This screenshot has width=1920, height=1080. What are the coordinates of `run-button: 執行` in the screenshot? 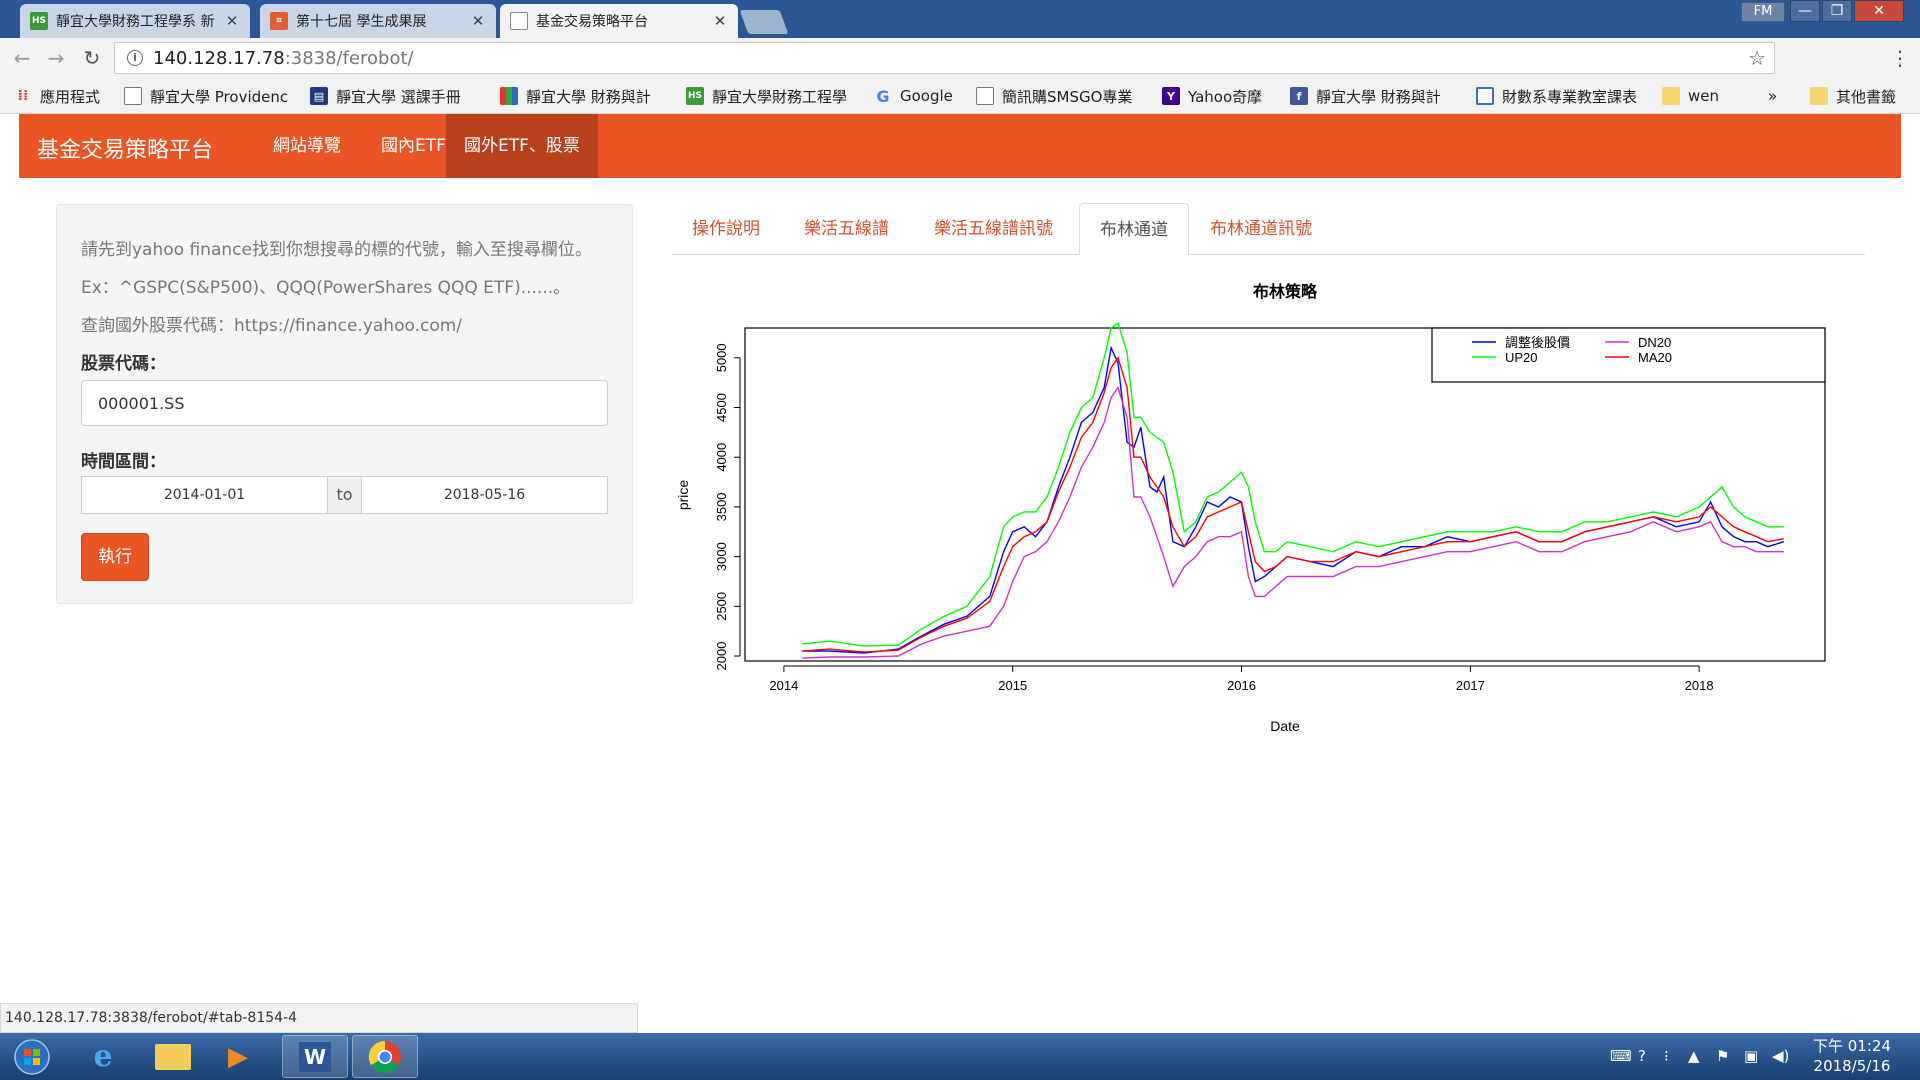 It's located at (115, 557).